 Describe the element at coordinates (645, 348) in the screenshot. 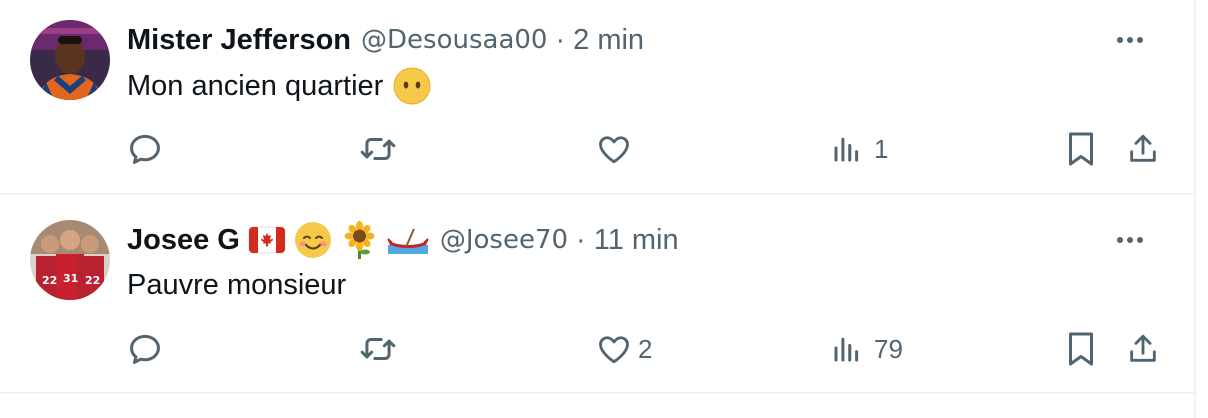

I see `like-count: 2` at that location.